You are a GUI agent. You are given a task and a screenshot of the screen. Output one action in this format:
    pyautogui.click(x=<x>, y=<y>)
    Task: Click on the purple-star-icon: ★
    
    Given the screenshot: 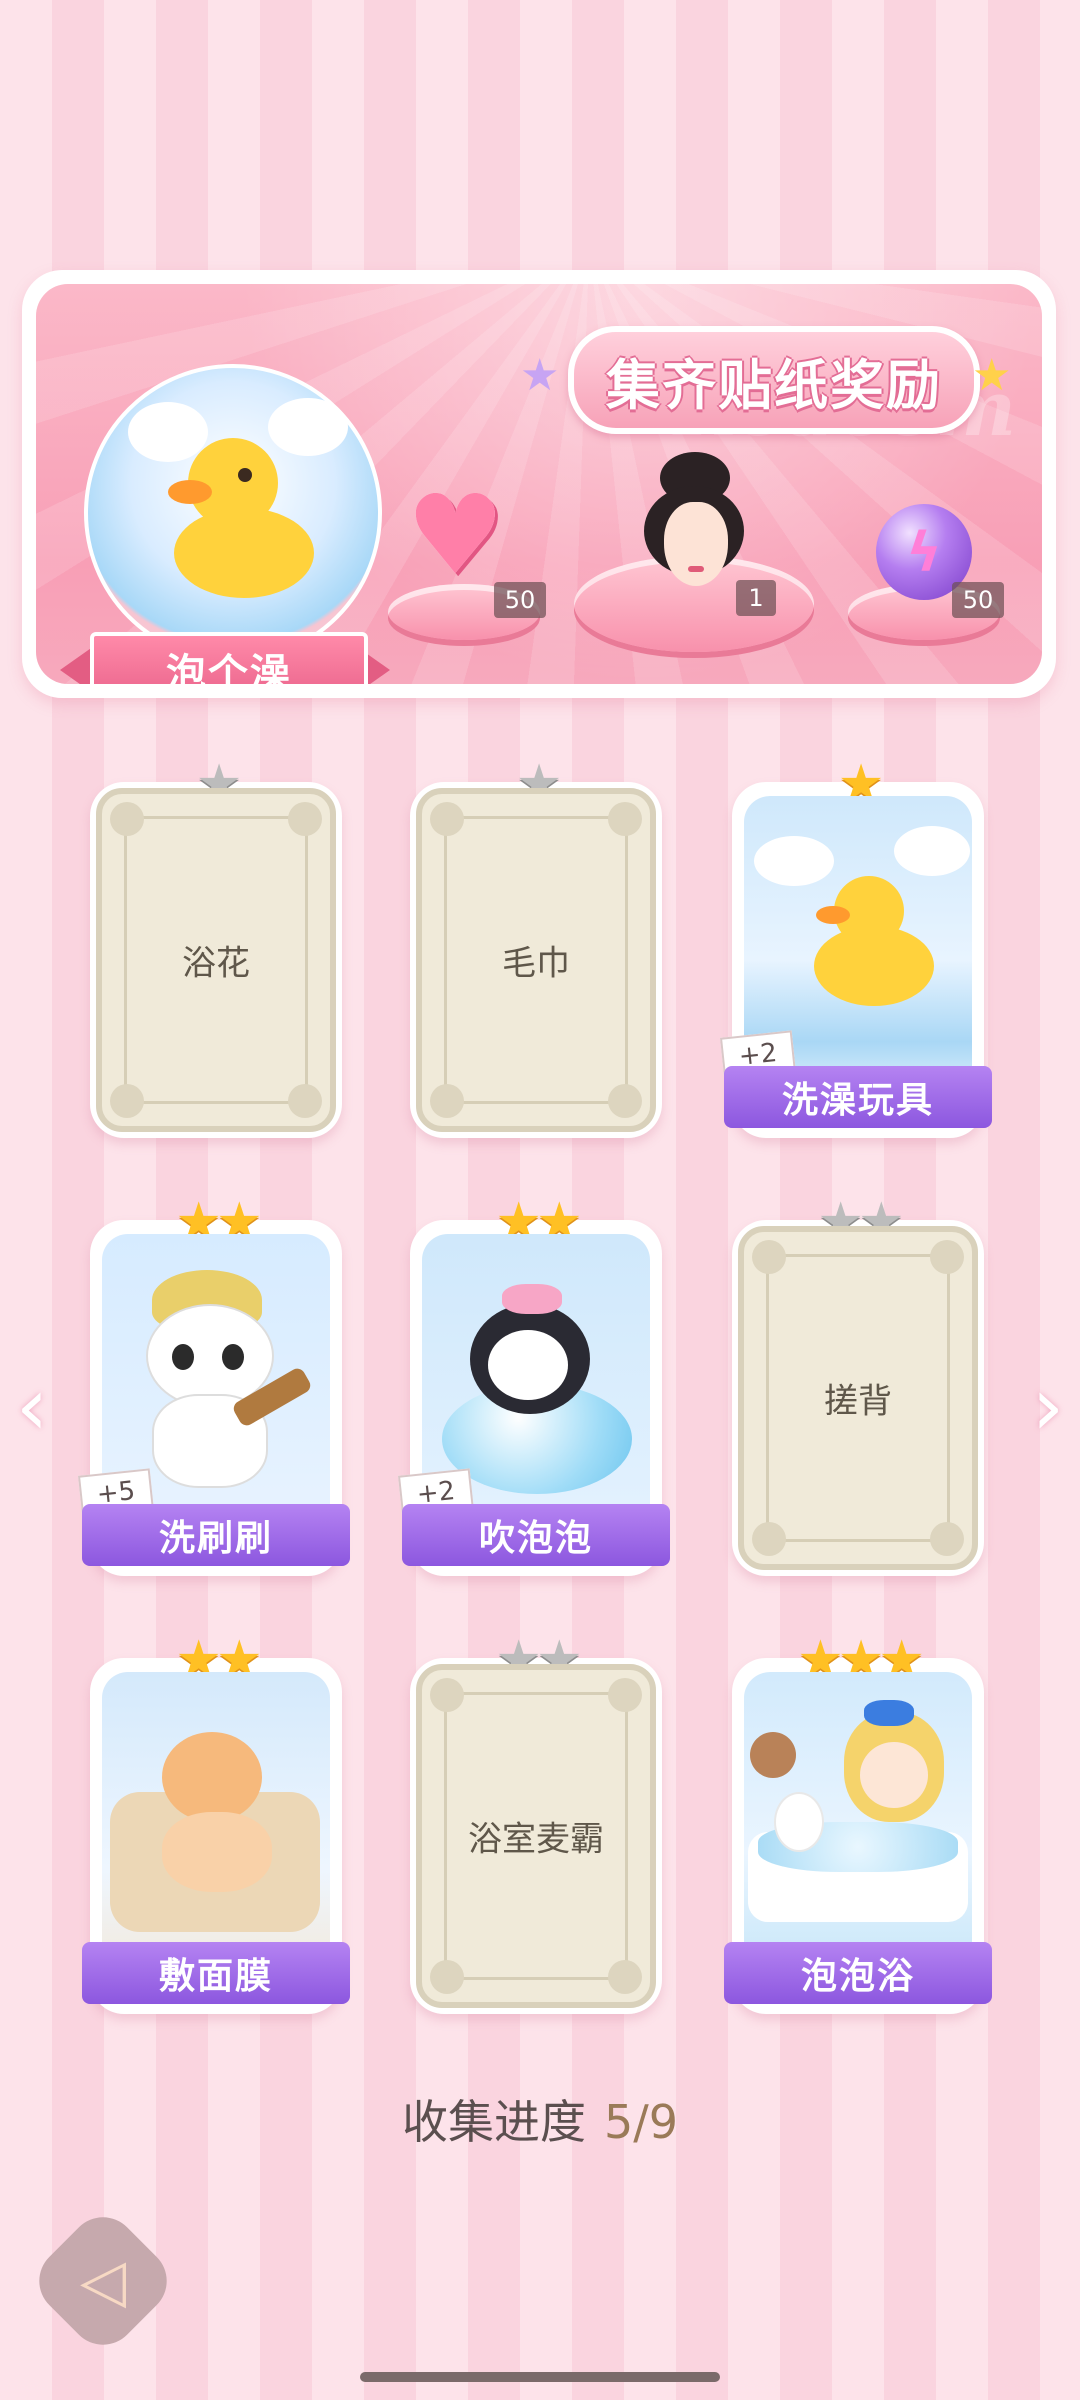 What is the action you would take?
    pyautogui.click(x=540, y=375)
    